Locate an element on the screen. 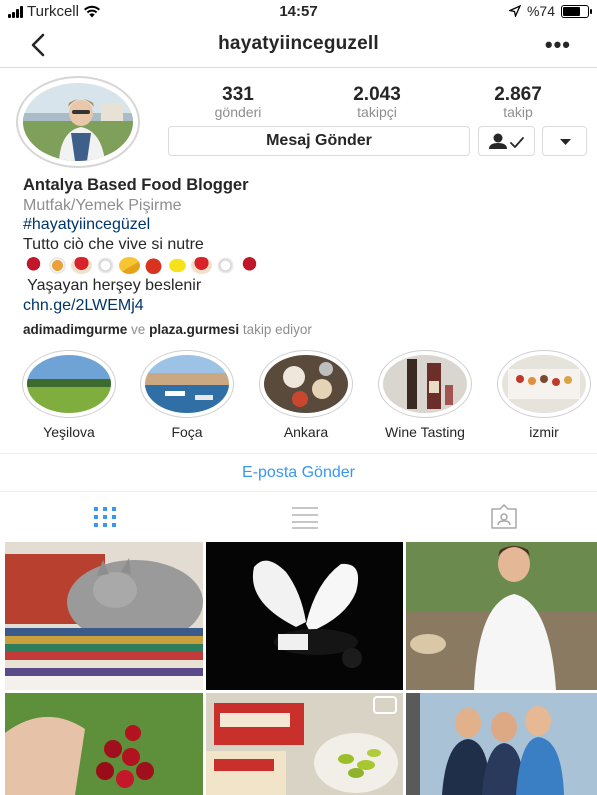 The width and height of the screenshot is (597, 795). highlight-yesilova: Yeşilova is located at coordinates (69, 395).